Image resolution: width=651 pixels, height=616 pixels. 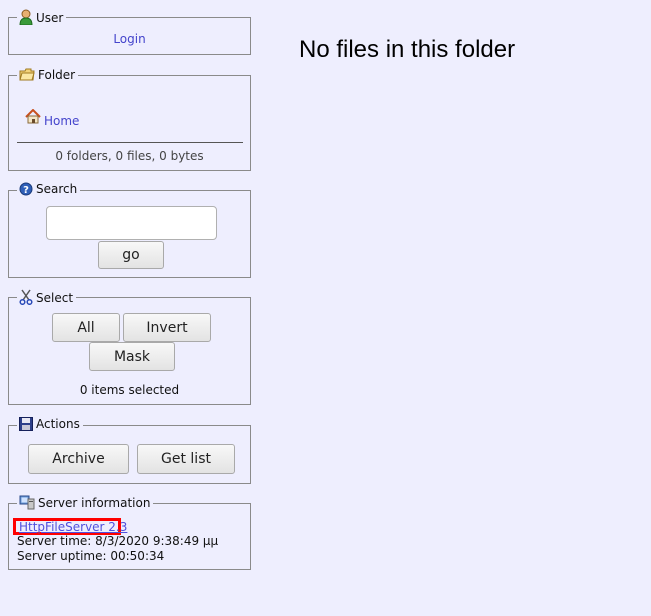 I want to click on scissors-icon, so click(x=26, y=297).